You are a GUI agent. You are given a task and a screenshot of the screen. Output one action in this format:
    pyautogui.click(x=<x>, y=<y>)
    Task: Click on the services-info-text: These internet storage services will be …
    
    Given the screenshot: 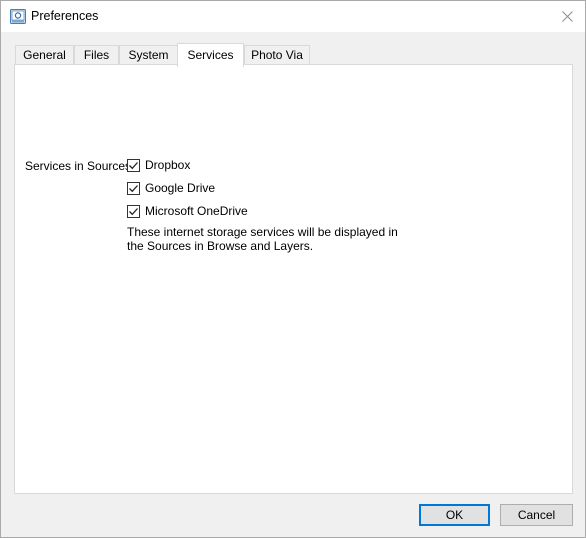 What is the action you would take?
    pyautogui.click(x=262, y=239)
    